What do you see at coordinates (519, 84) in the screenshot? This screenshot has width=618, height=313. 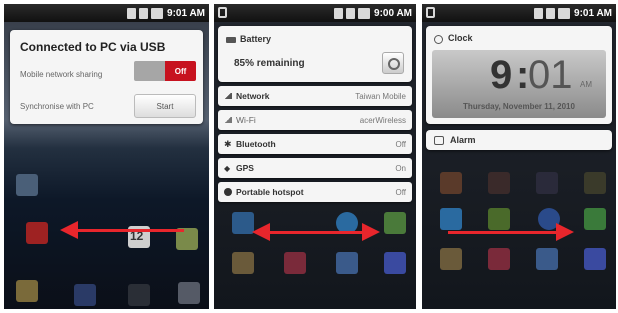 I see `clock-display: 9 : 01 AM Thursday, November 11, 2010` at bounding box center [519, 84].